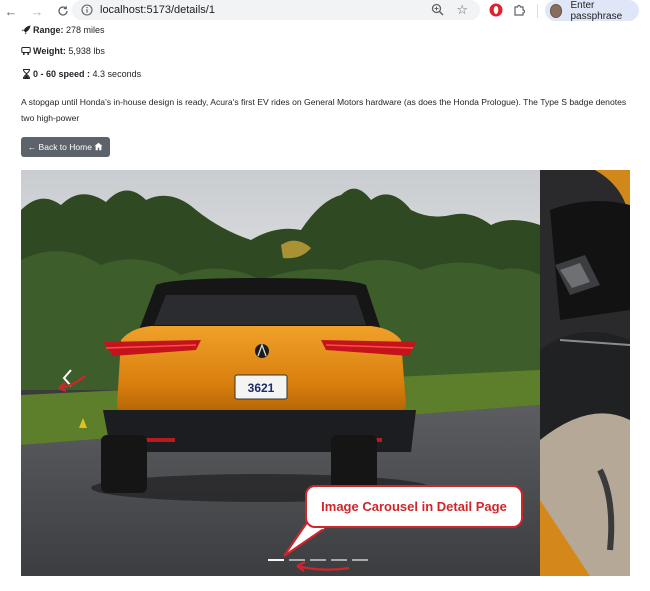  I want to click on reload-icon, so click(63, 11).